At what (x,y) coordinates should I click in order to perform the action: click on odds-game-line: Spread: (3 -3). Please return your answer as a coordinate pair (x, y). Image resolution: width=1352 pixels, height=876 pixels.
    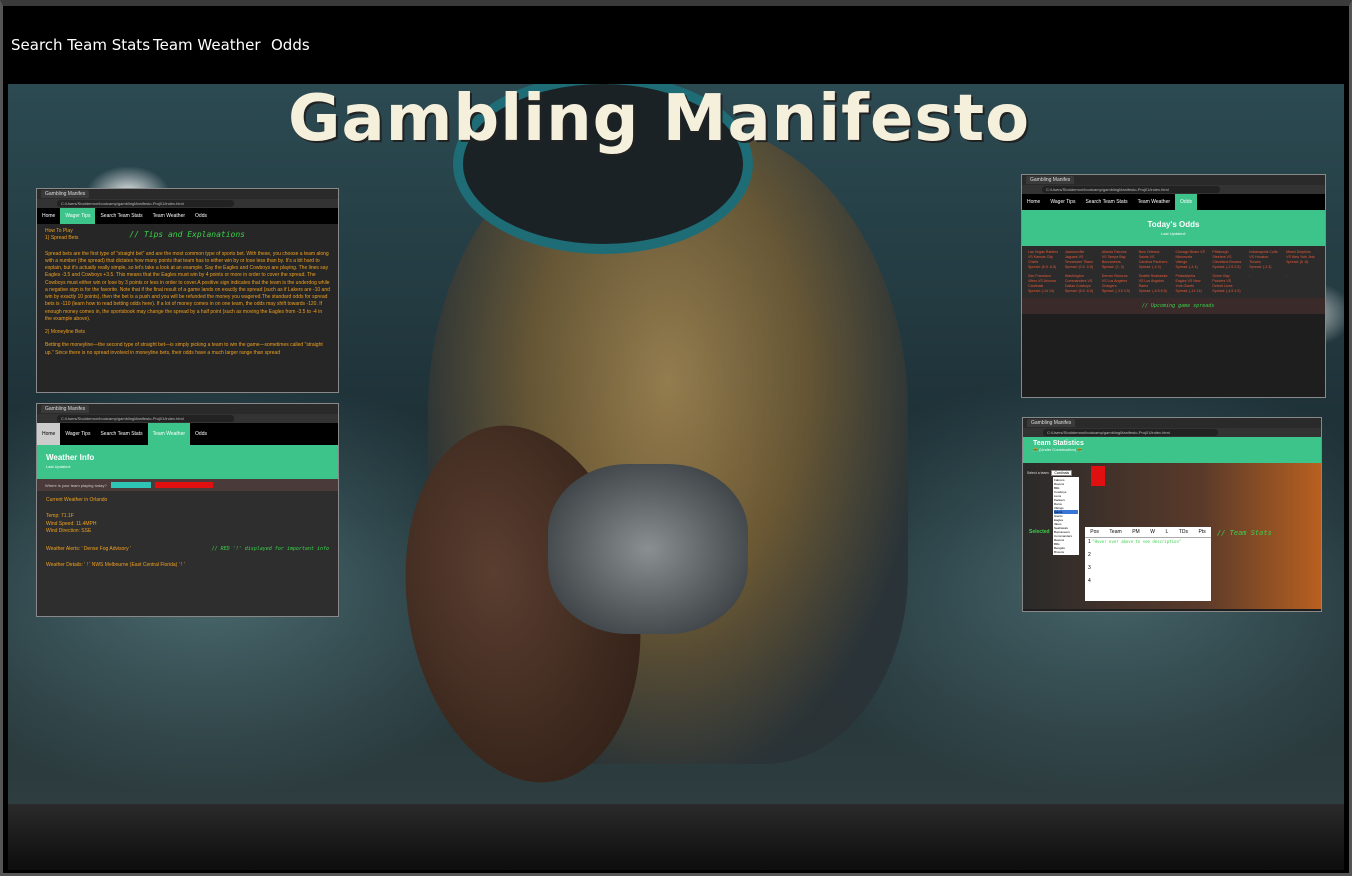
    Looking at the image, I should click on (1112, 267).